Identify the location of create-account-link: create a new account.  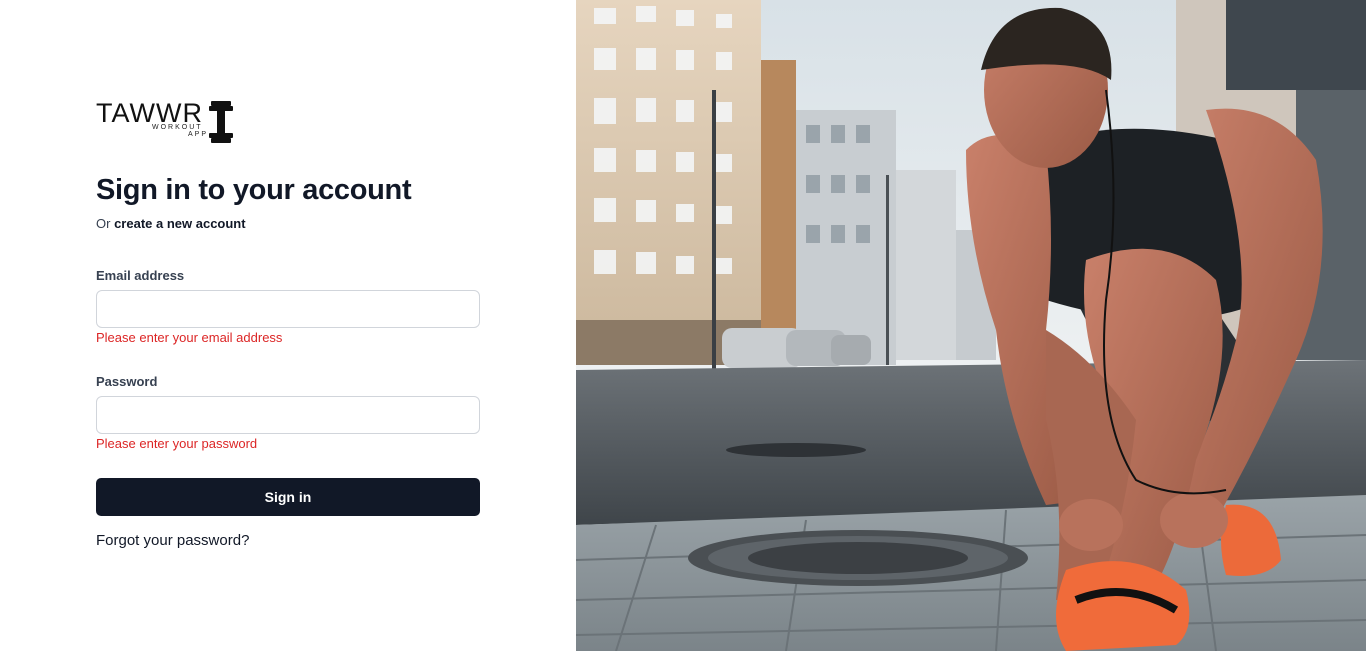
(180, 223).